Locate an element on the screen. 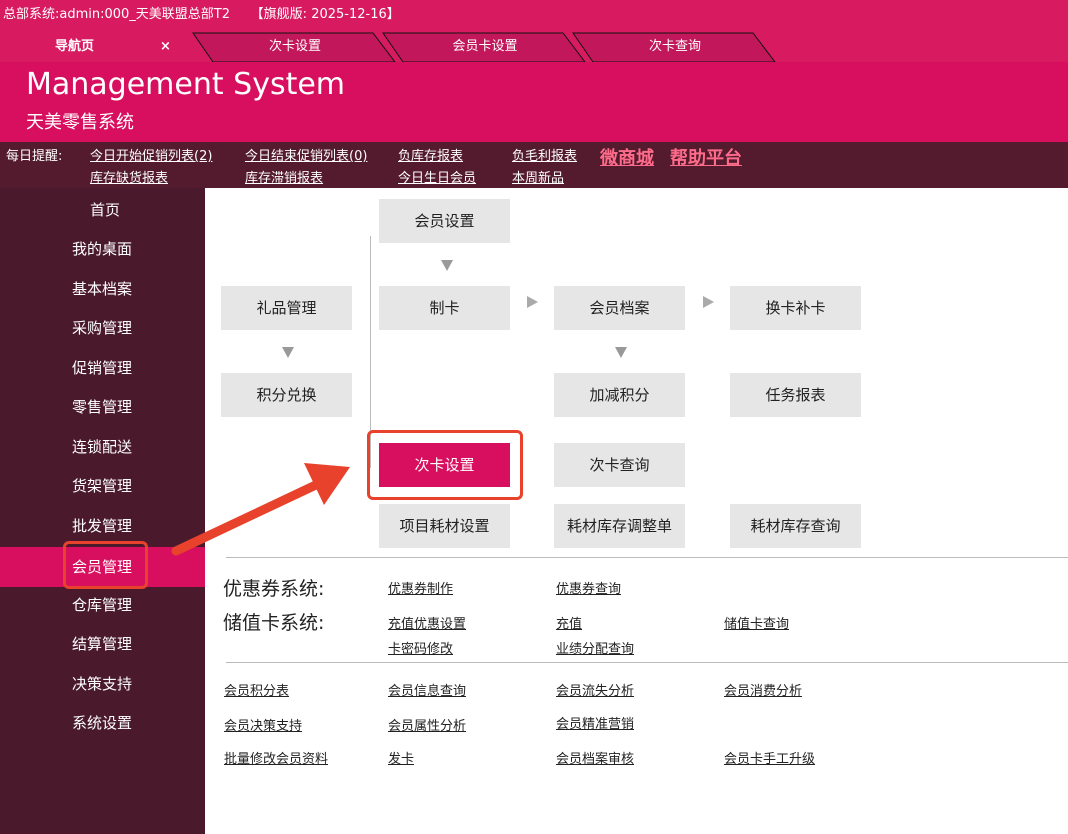 Image resolution: width=1068 pixels, height=834 pixels. sidebar-item-home: 首页 is located at coordinates (102, 210).